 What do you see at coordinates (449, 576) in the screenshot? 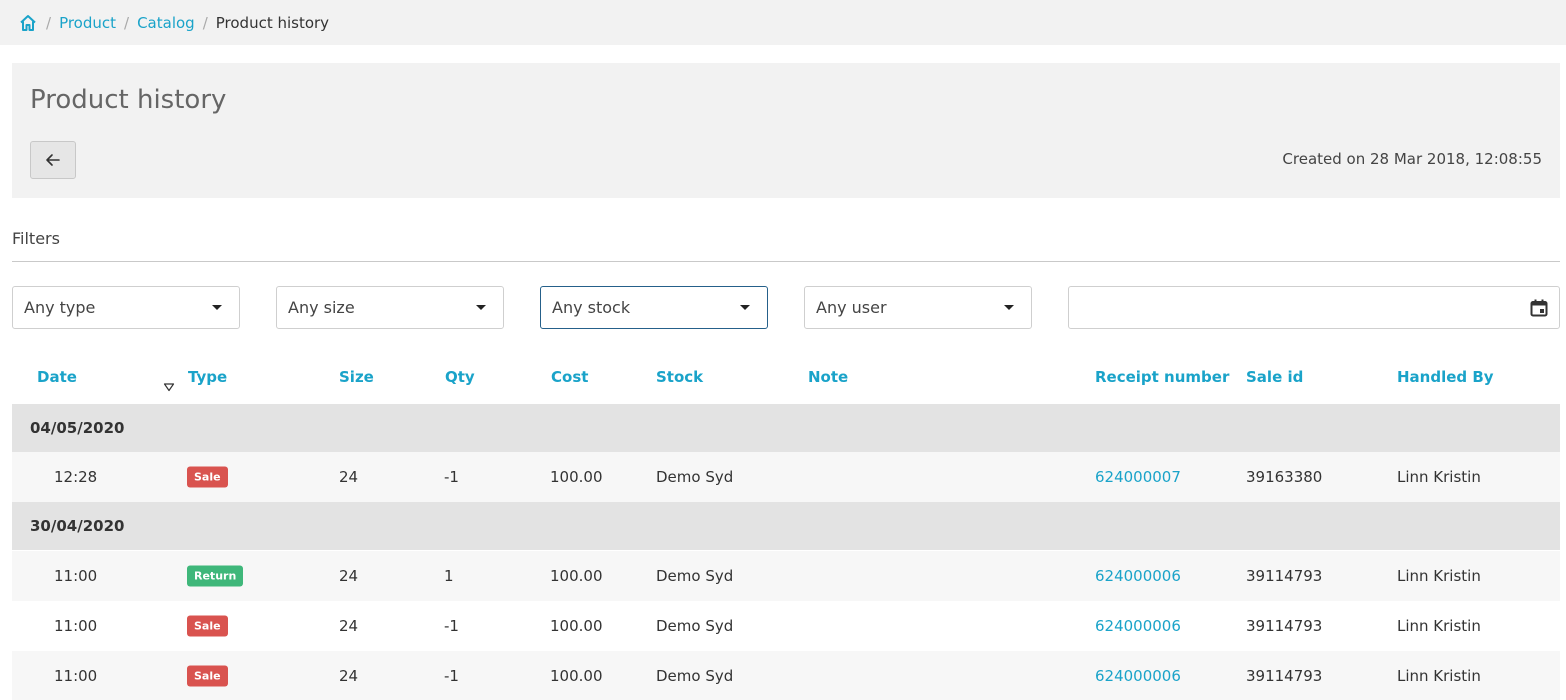
I see `row-qty: 1` at bounding box center [449, 576].